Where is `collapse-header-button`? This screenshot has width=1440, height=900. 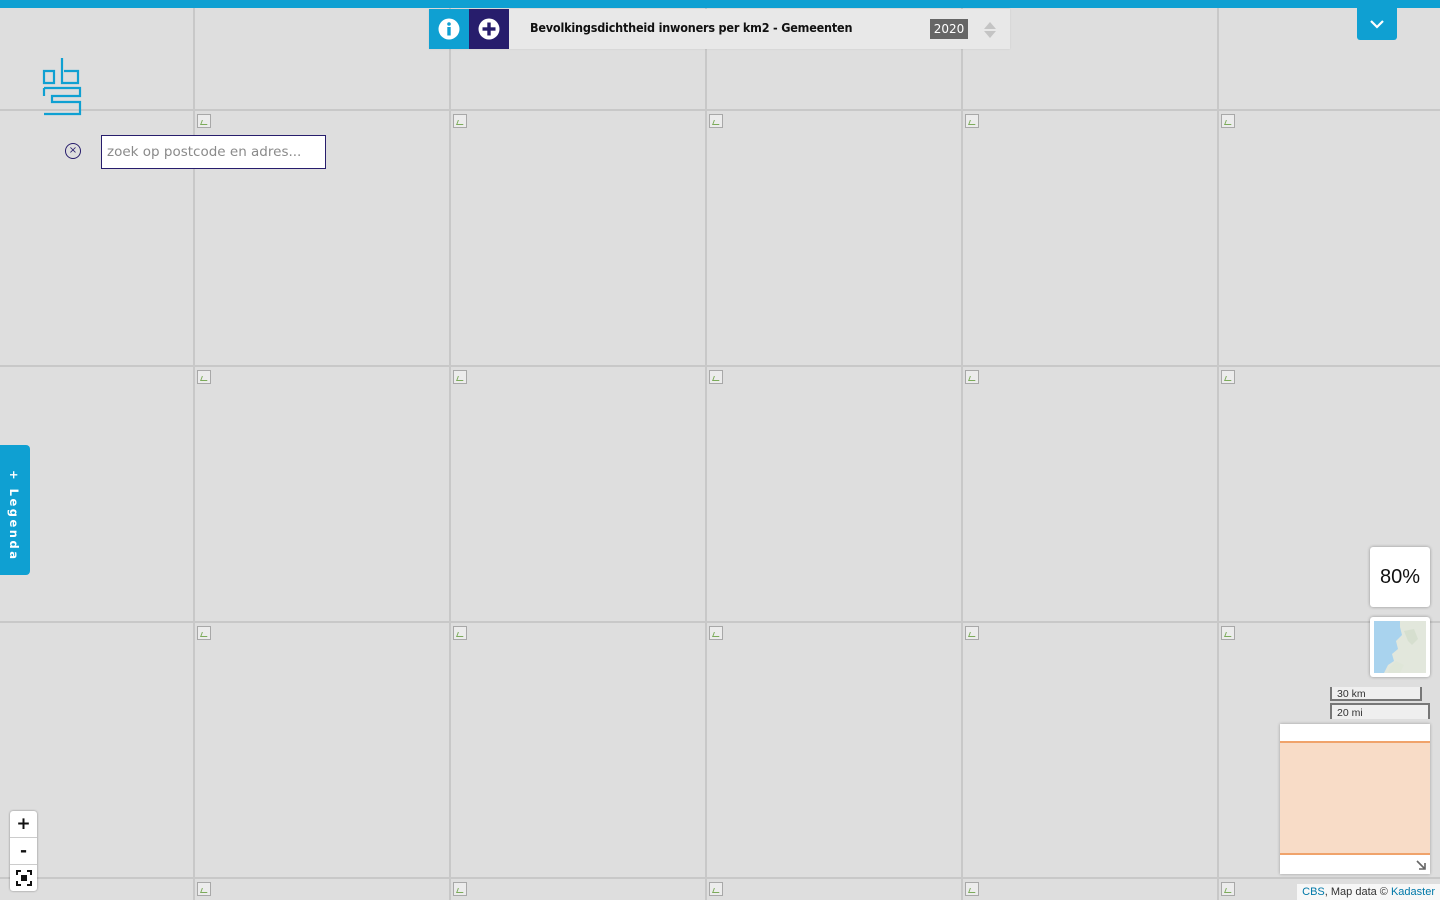
collapse-header-button is located at coordinates (1377, 24).